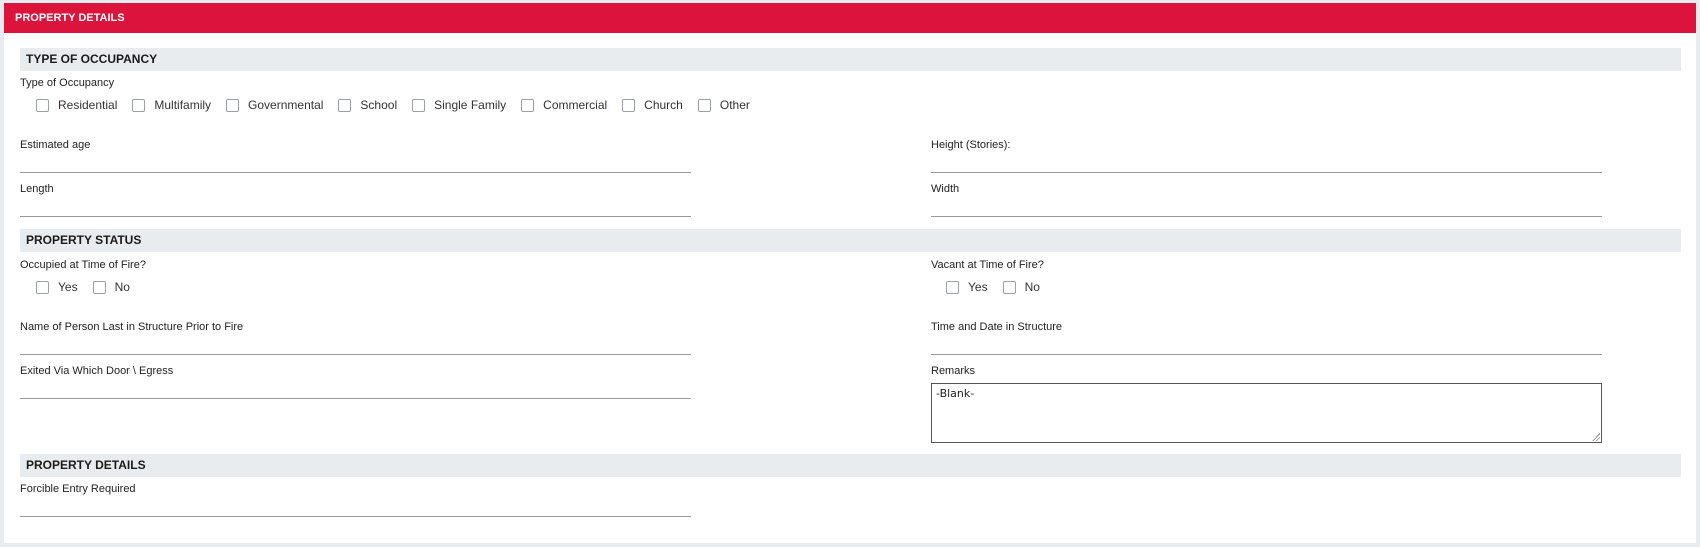 The image size is (1700, 547). I want to click on forcible-entry-label: Forcible Entry Required, so click(78, 489).